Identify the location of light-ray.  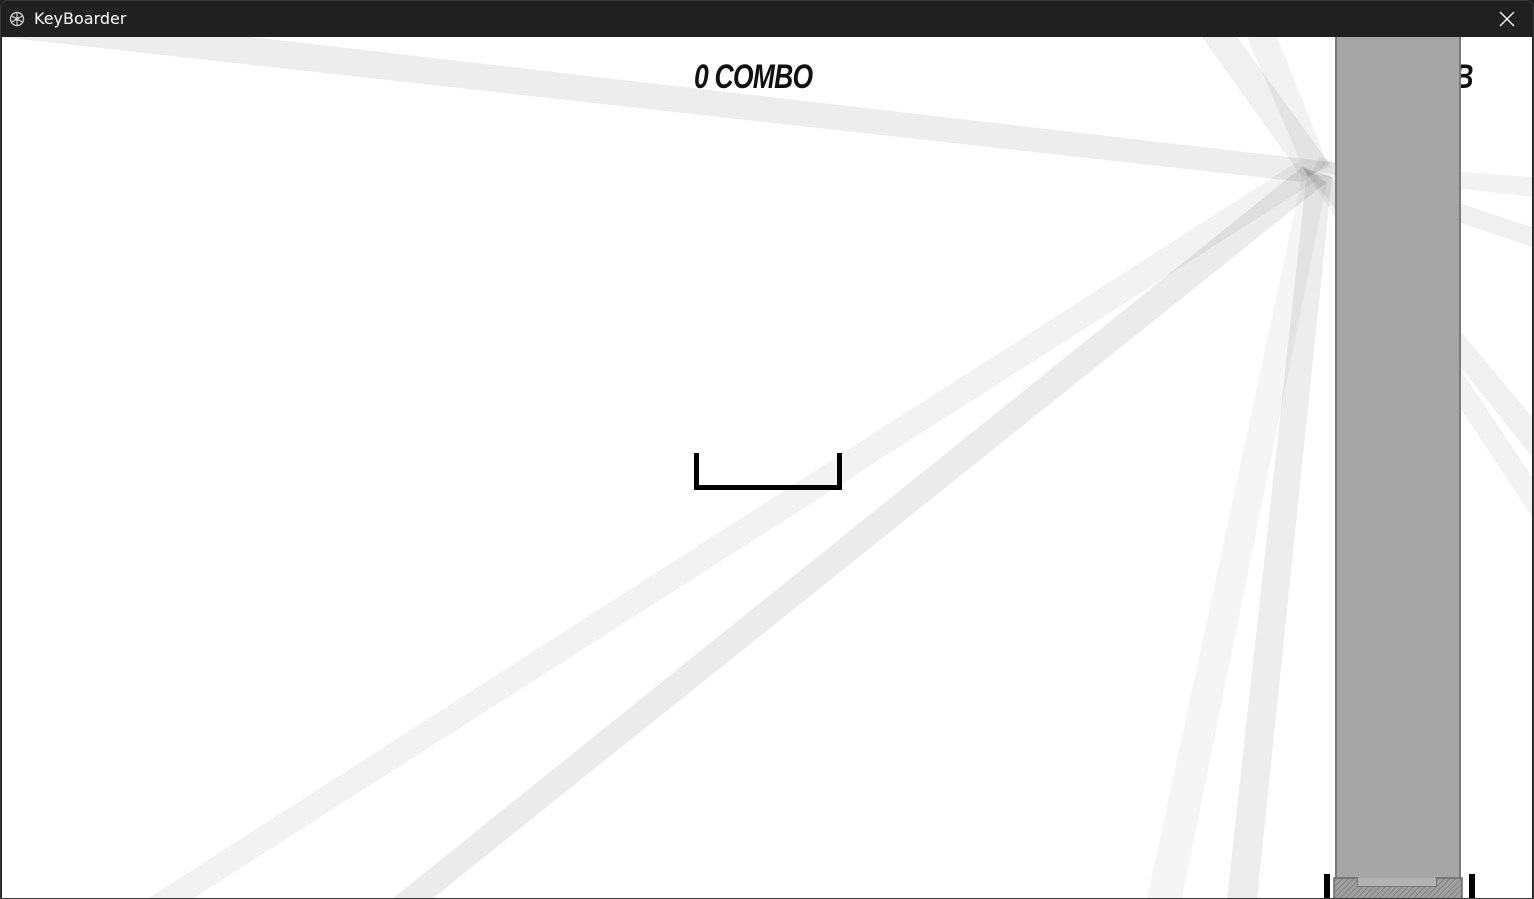
(667, 109).